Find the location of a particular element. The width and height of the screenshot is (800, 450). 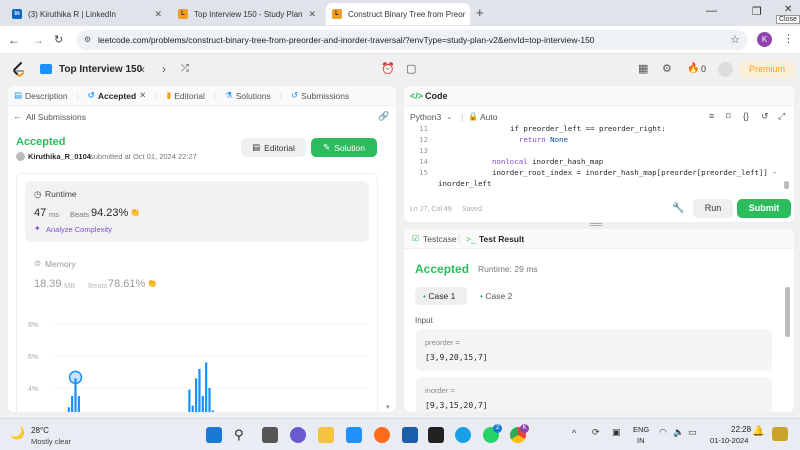

task-view-icon is located at coordinates (270, 435).